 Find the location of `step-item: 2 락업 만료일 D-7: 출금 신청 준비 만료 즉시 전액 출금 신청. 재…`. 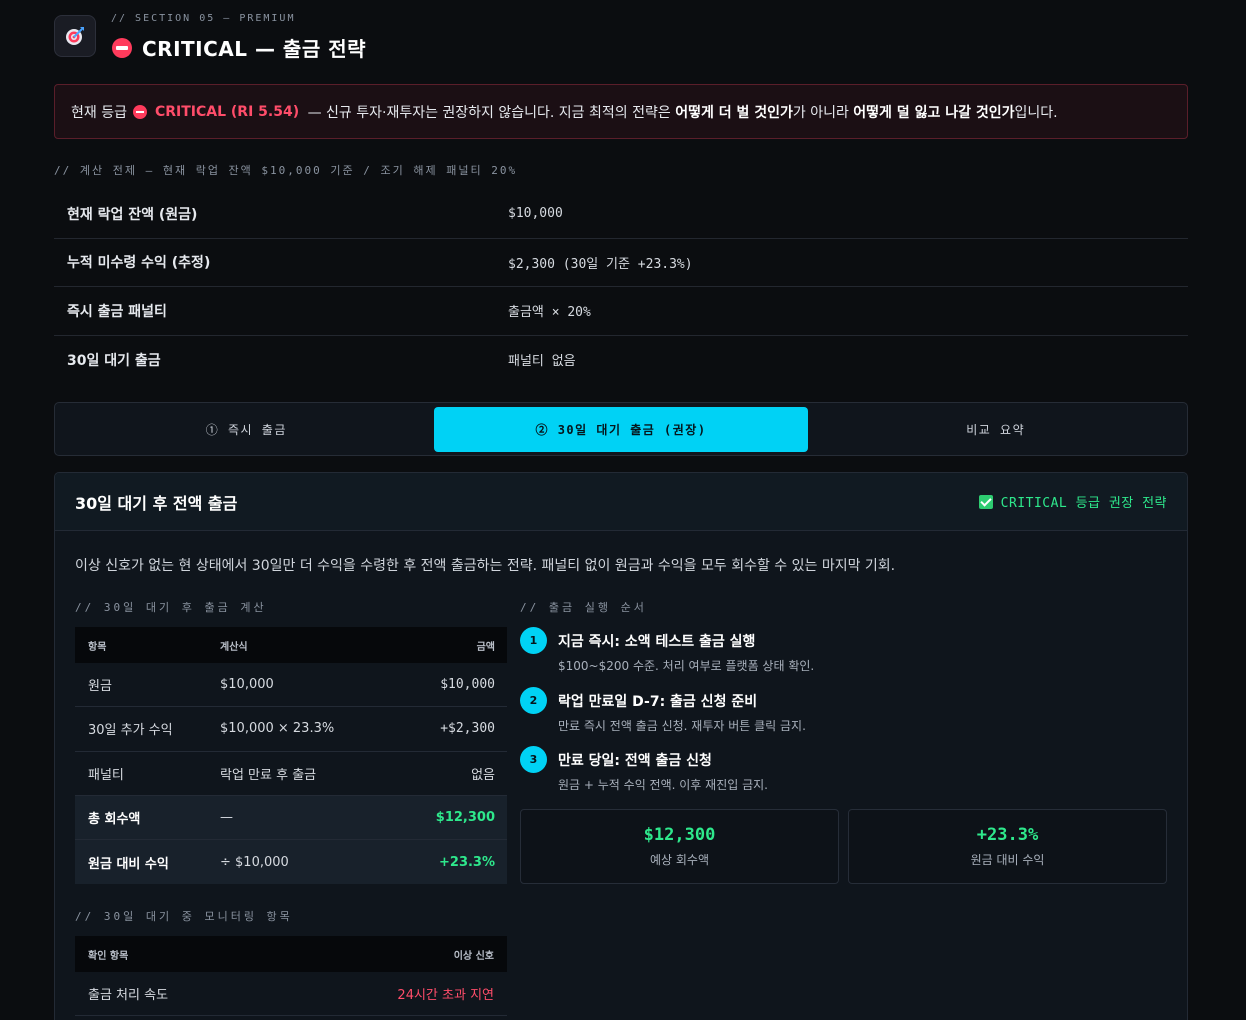

step-item: 2 락업 만료일 D-7: 출금 신청 준비 만료 즉시 전액 출금 신청. 재… is located at coordinates (845, 716).